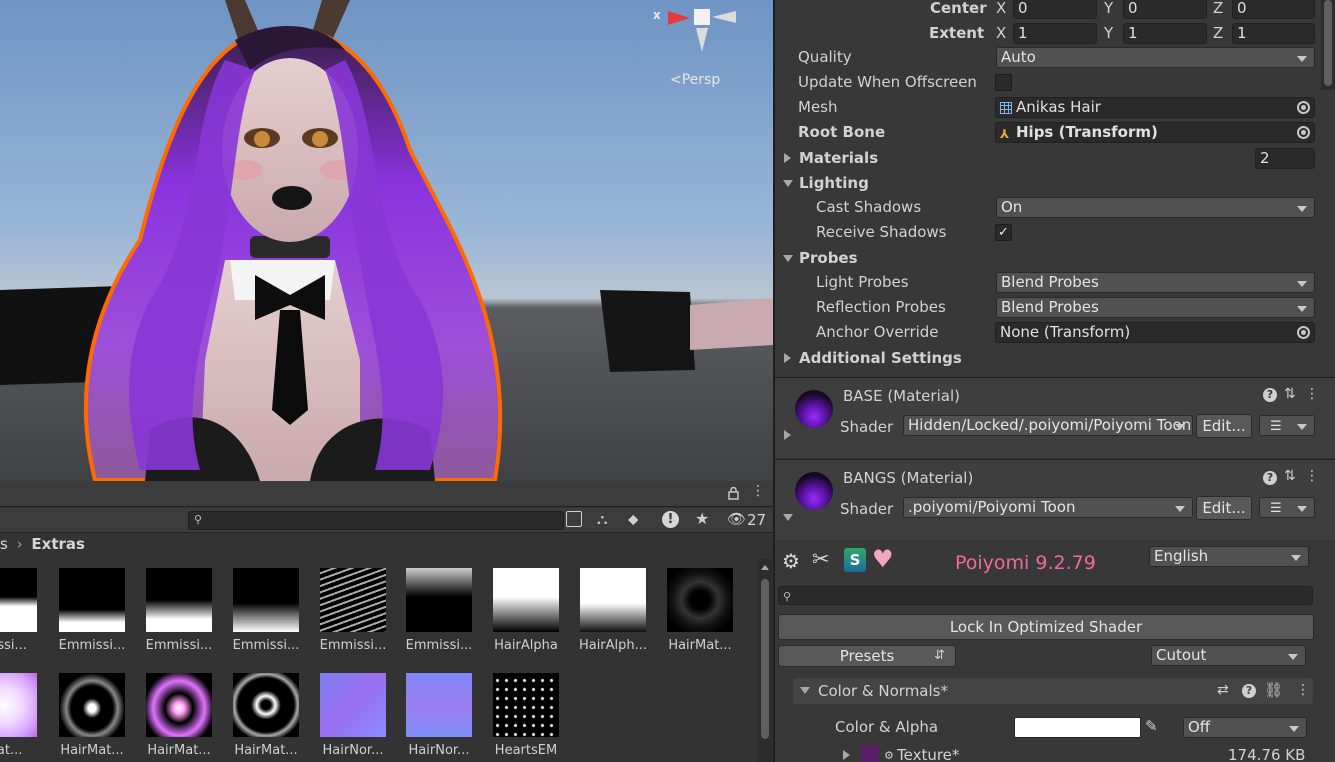 Image resolution: width=1335 pixels, height=762 pixels. I want to click on shader-search-input: ⚲, so click(1045, 595).